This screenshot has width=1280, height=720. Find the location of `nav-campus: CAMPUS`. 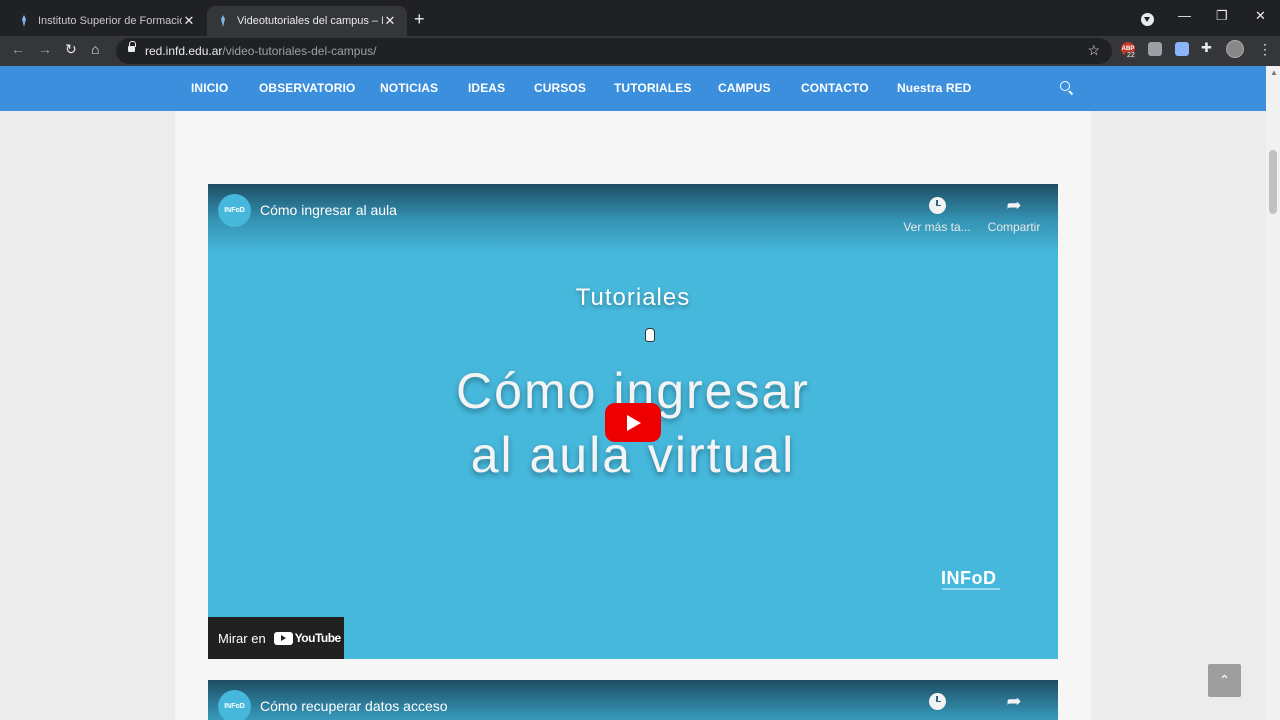

nav-campus: CAMPUS is located at coordinates (744, 88).